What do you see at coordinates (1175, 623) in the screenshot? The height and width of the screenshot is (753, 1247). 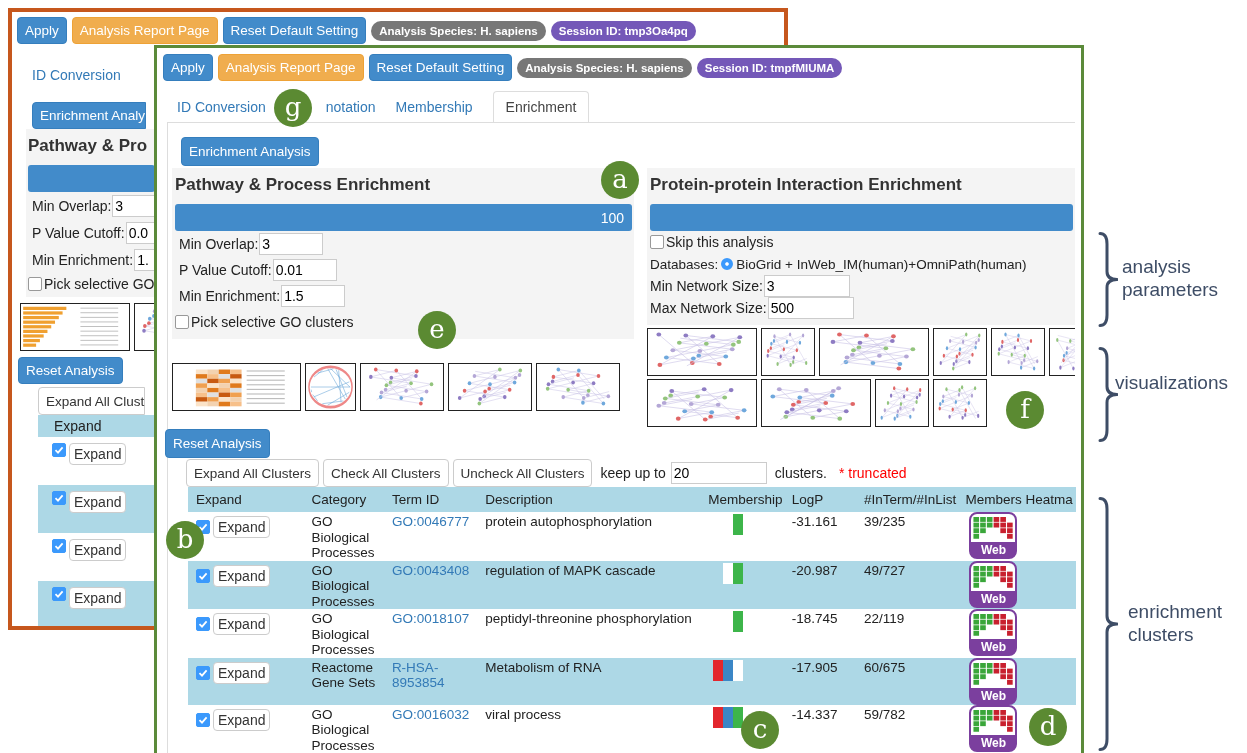 I see `annotation-label: enrichment clusters` at bounding box center [1175, 623].